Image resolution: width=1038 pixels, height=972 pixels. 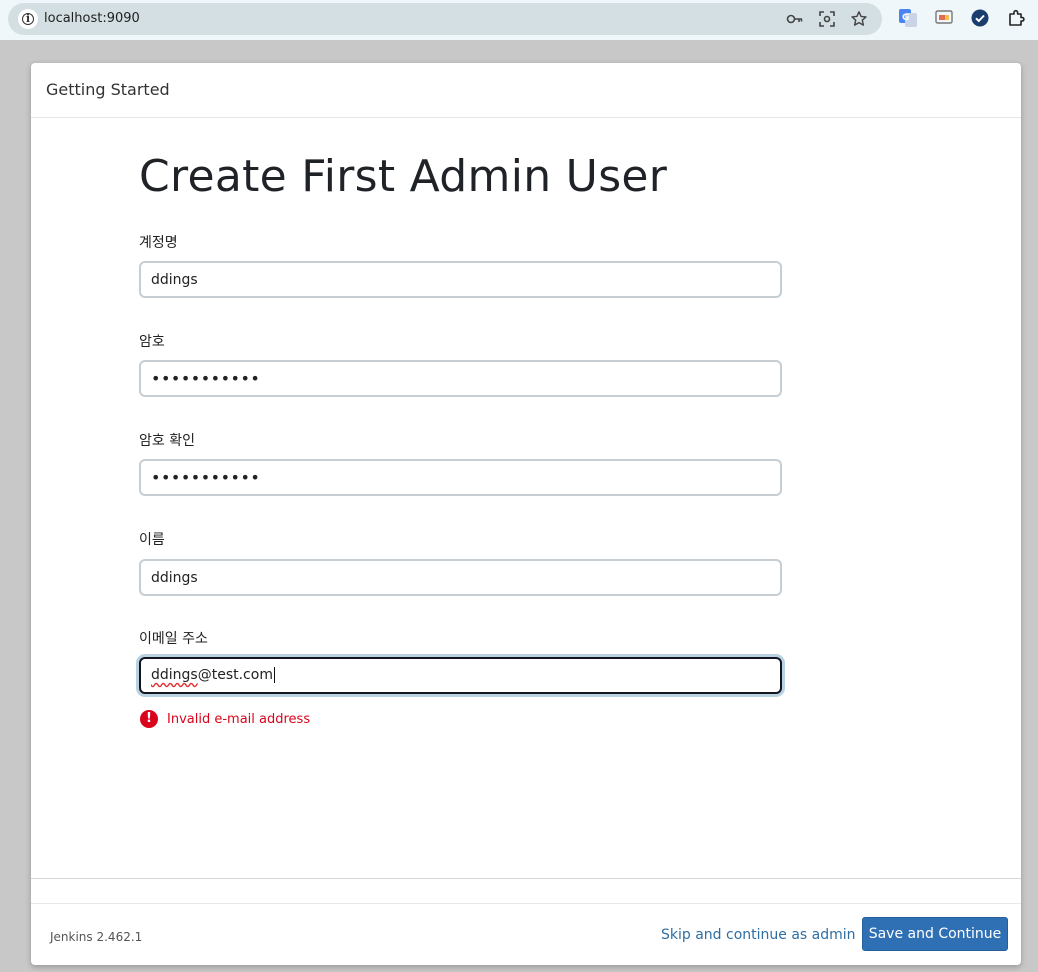 I want to click on password-input, so click(x=460, y=378).